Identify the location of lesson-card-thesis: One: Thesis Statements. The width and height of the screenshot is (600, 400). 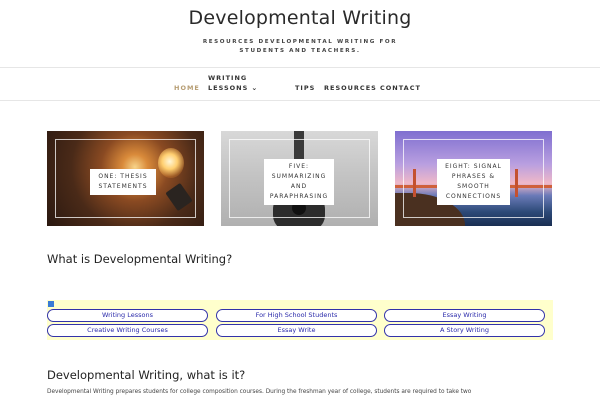
(125, 178).